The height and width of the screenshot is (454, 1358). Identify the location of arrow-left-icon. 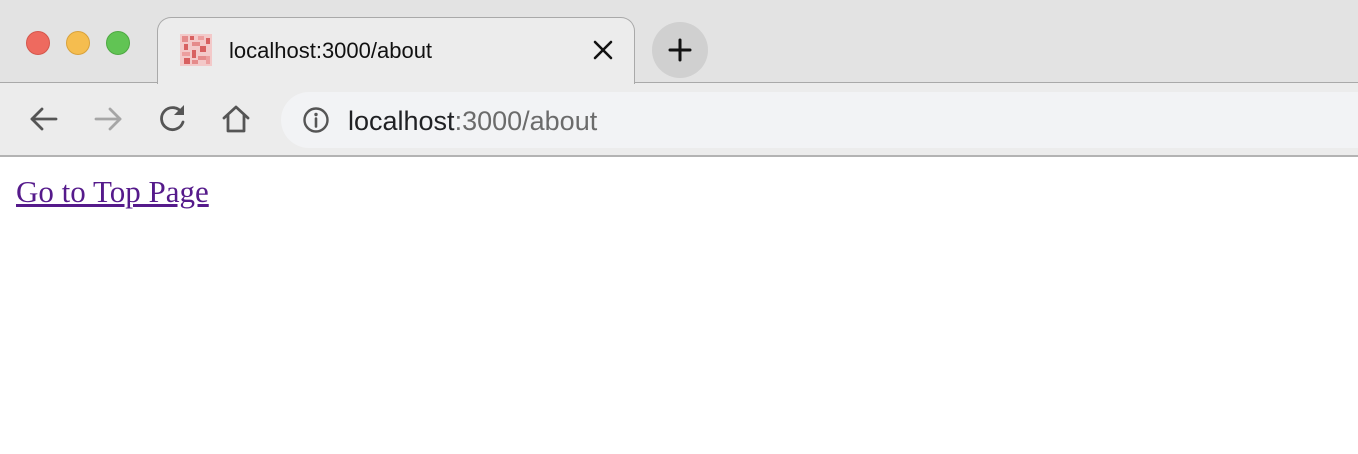
(44, 119).